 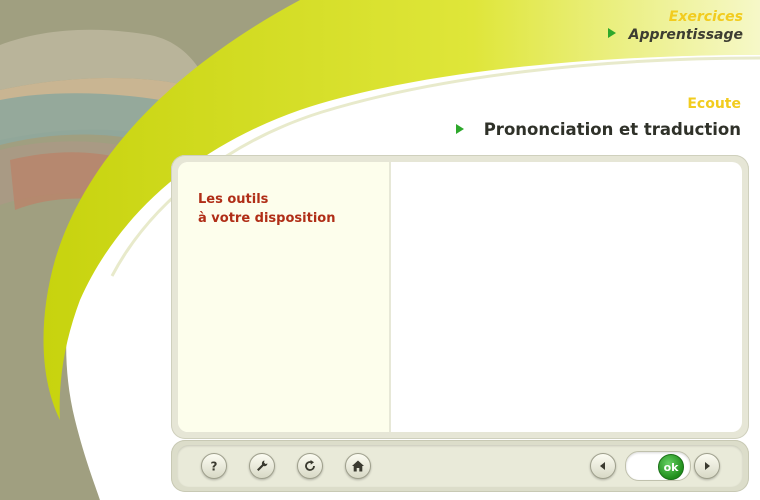 I want to click on section-title: Exercices, so click(x=705, y=17).